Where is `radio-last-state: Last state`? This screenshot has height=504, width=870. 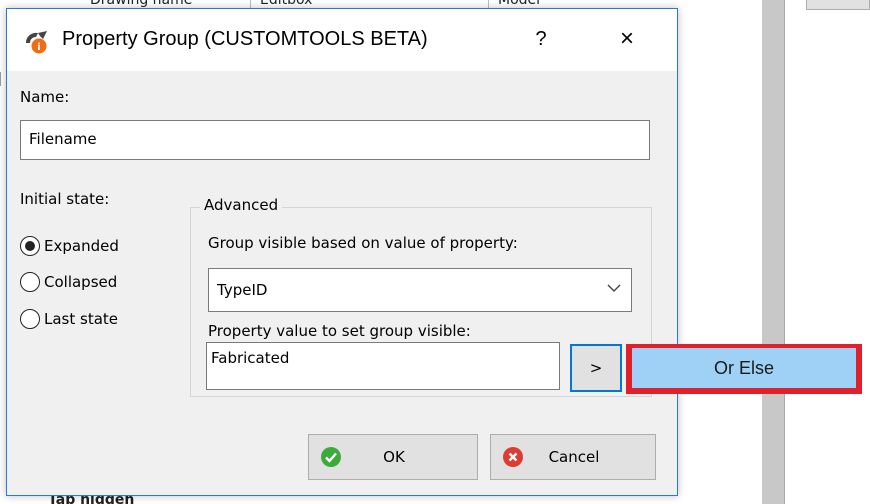 radio-last-state: Last state is located at coordinates (69, 319).